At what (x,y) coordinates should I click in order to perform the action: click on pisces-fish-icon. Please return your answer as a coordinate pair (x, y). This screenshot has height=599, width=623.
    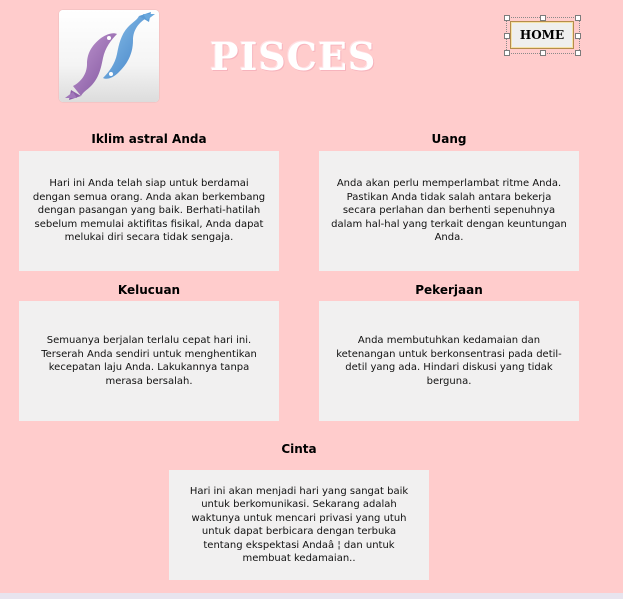
    Looking at the image, I should click on (109, 56).